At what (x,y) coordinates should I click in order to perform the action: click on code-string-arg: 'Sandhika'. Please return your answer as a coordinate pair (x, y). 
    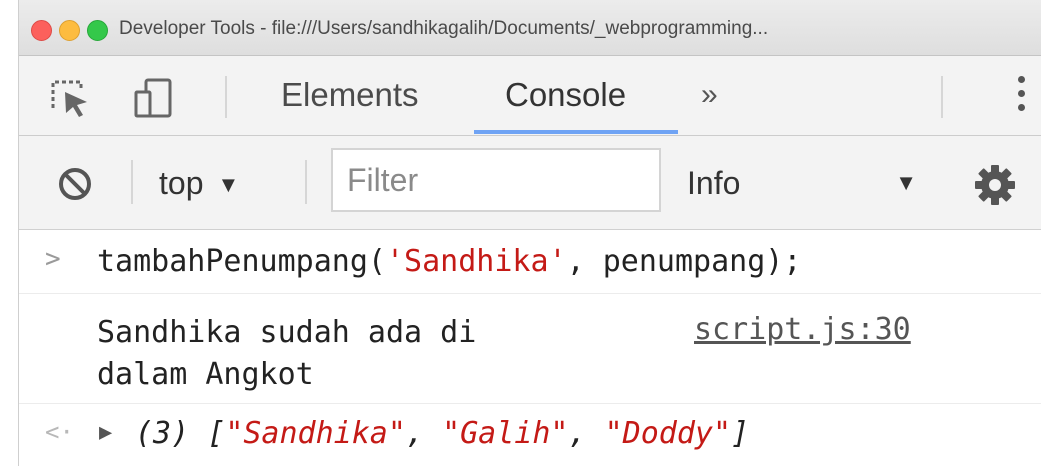
    Looking at the image, I should click on (476, 261).